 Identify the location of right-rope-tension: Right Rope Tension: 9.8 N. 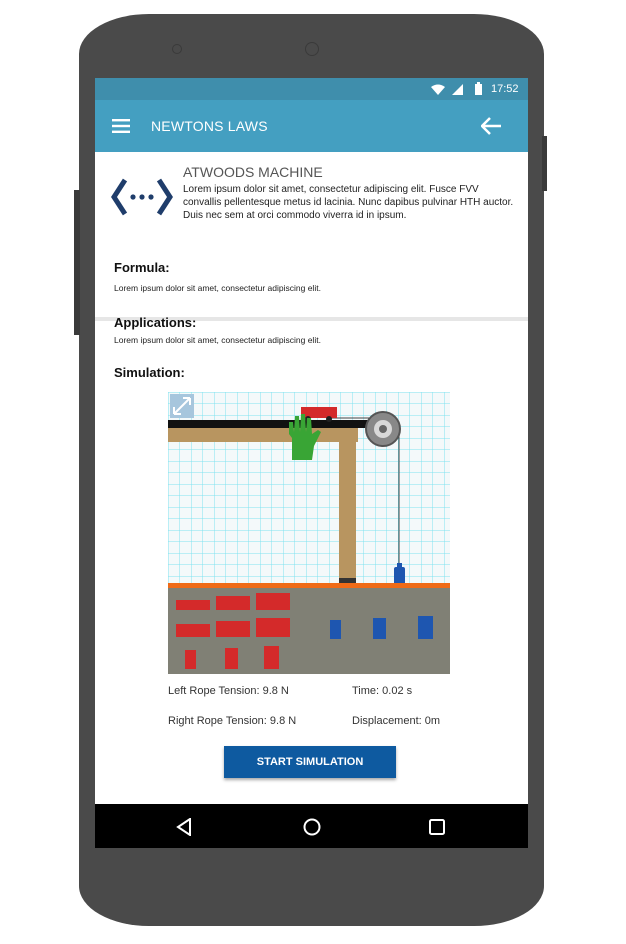
(232, 721).